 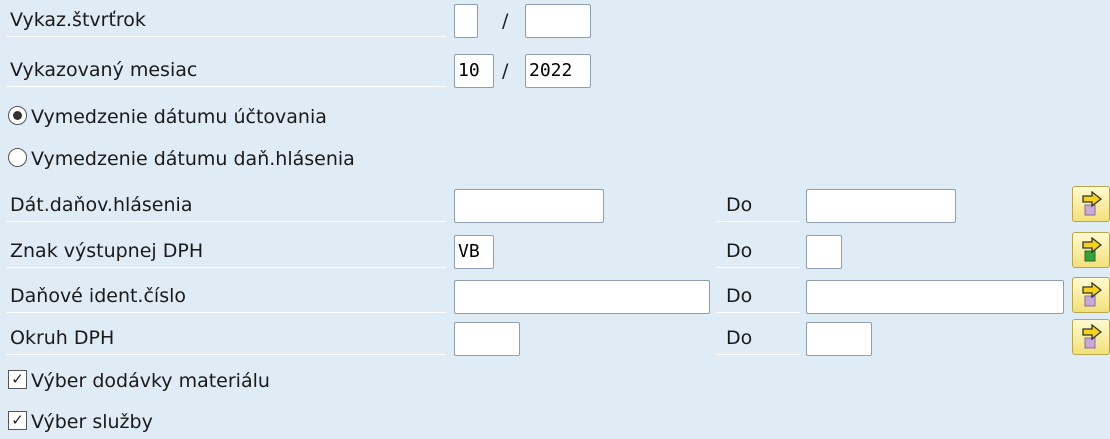 I want to click on tax-report-date-to-label: Do, so click(x=758, y=205).